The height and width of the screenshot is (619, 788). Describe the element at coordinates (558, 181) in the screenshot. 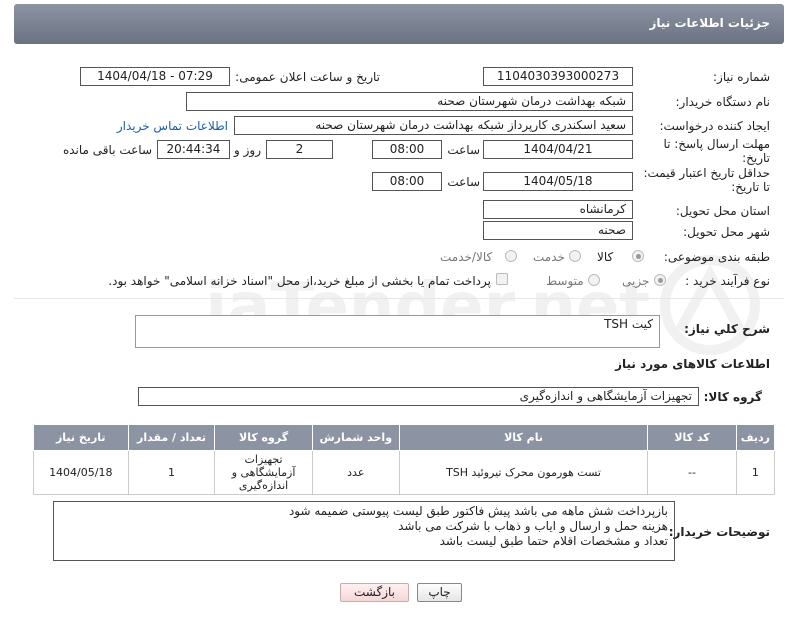

I see `price-validity-date: 1404/05/18` at that location.